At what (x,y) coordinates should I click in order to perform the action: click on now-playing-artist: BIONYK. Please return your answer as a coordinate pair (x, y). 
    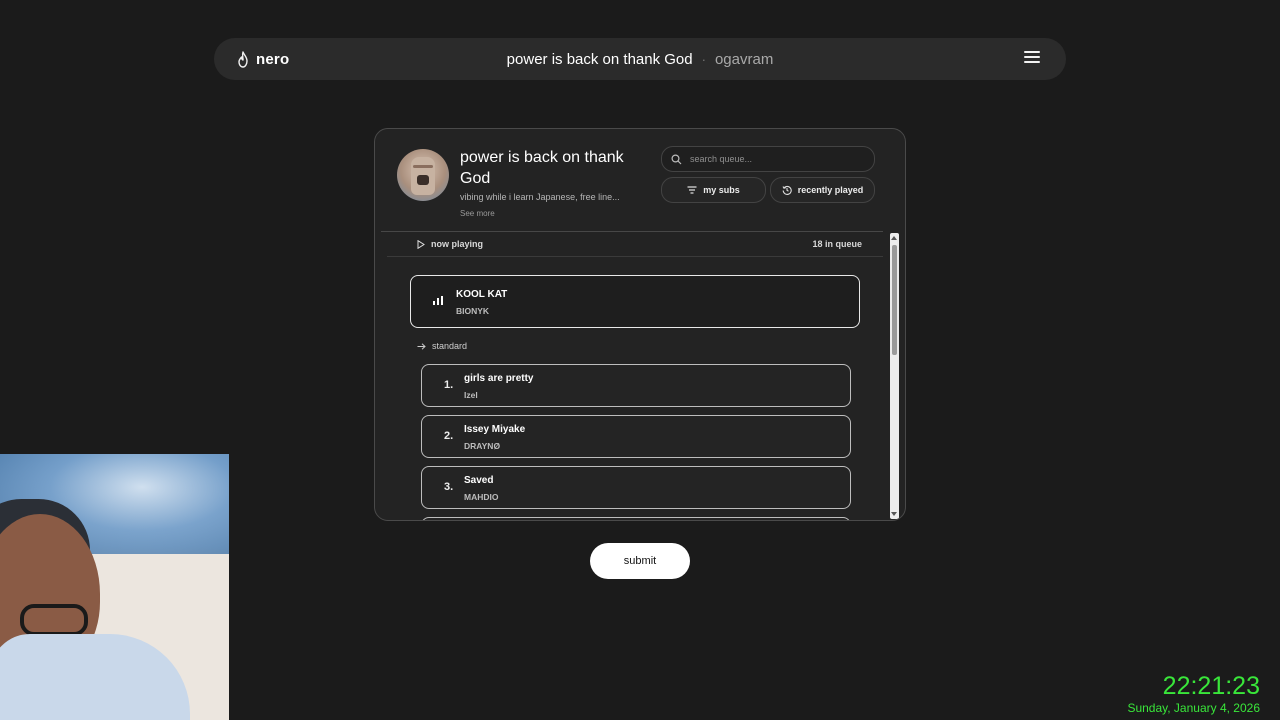
    Looking at the image, I should click on (473, 311).